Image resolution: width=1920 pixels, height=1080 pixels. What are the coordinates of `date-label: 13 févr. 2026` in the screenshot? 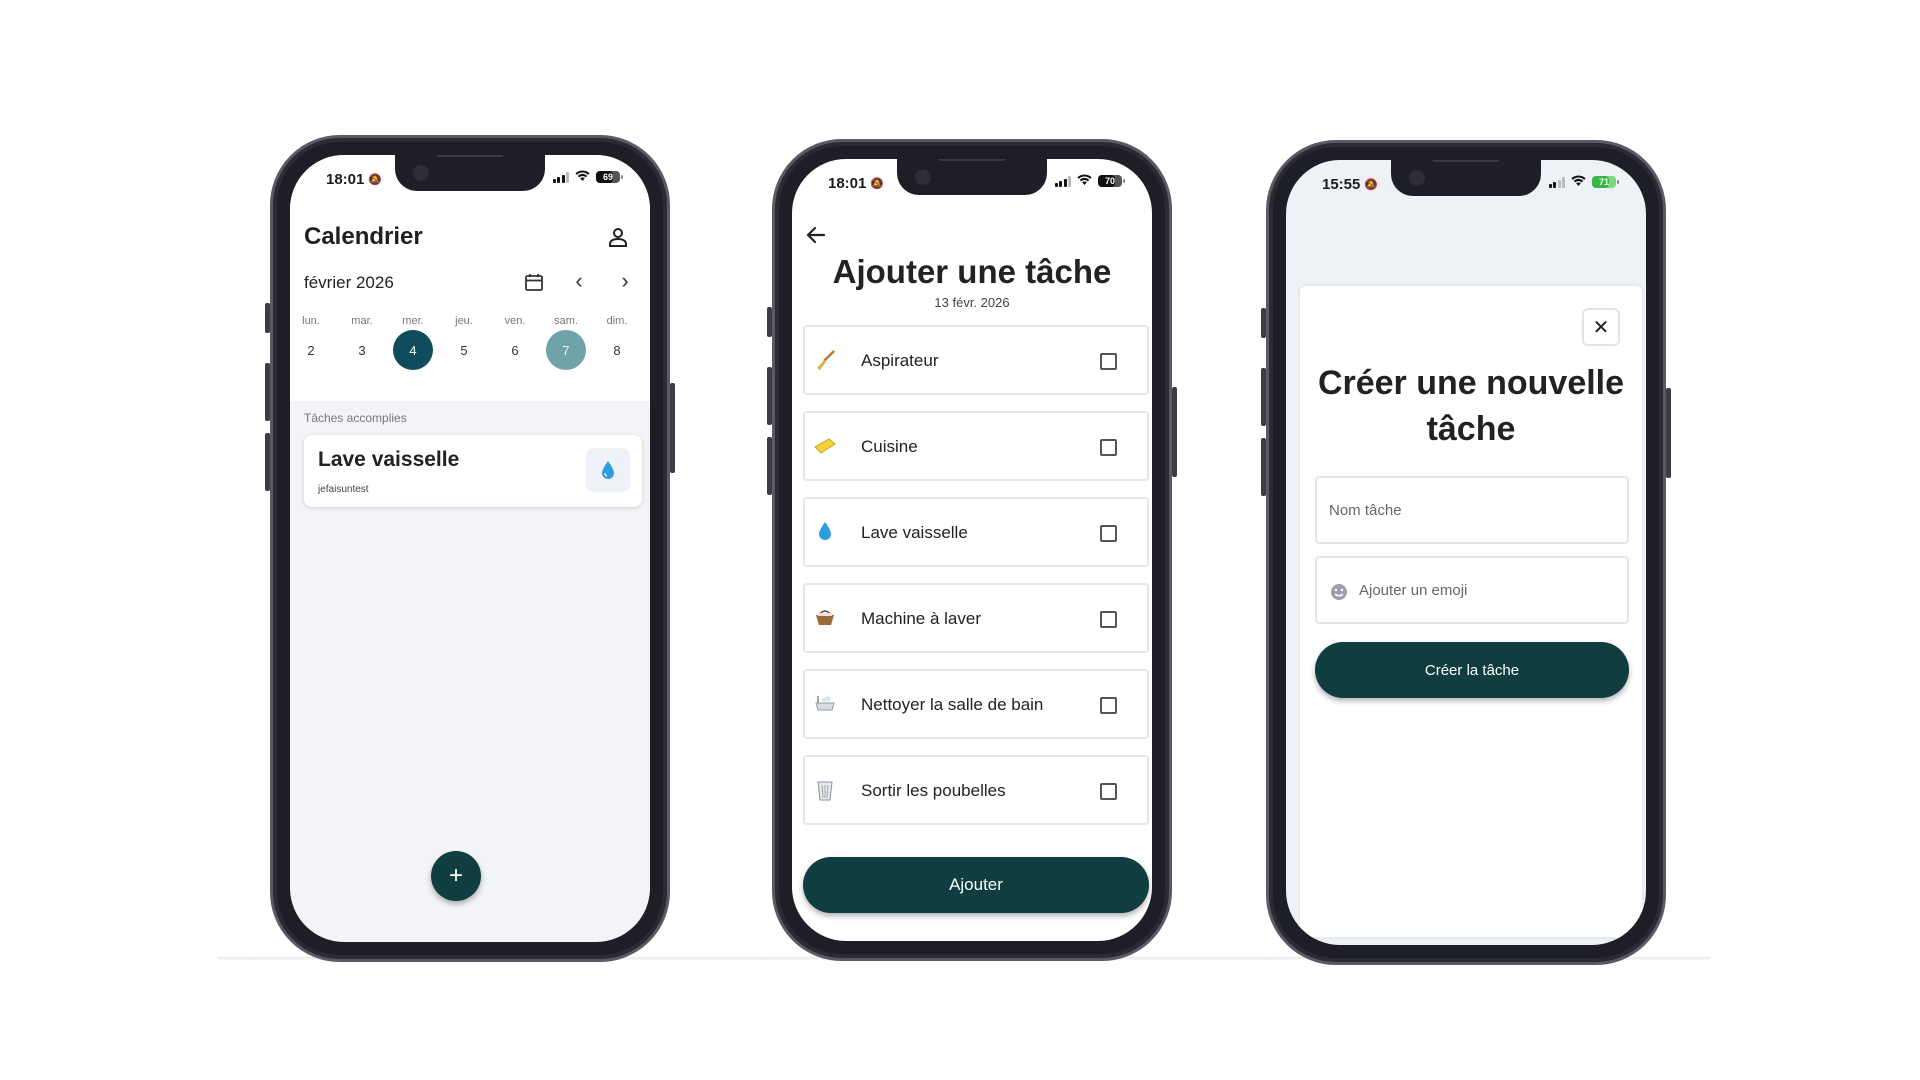 It's located at (972, 302).